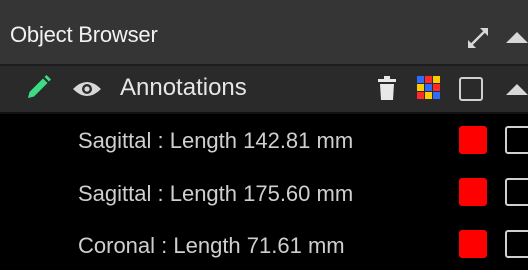 The width and height of the screenshot is (528, 270). What do you see at coordinates (478, 38) in the screenshot?
I see `expand-icon` at bounding box center [478, 38].